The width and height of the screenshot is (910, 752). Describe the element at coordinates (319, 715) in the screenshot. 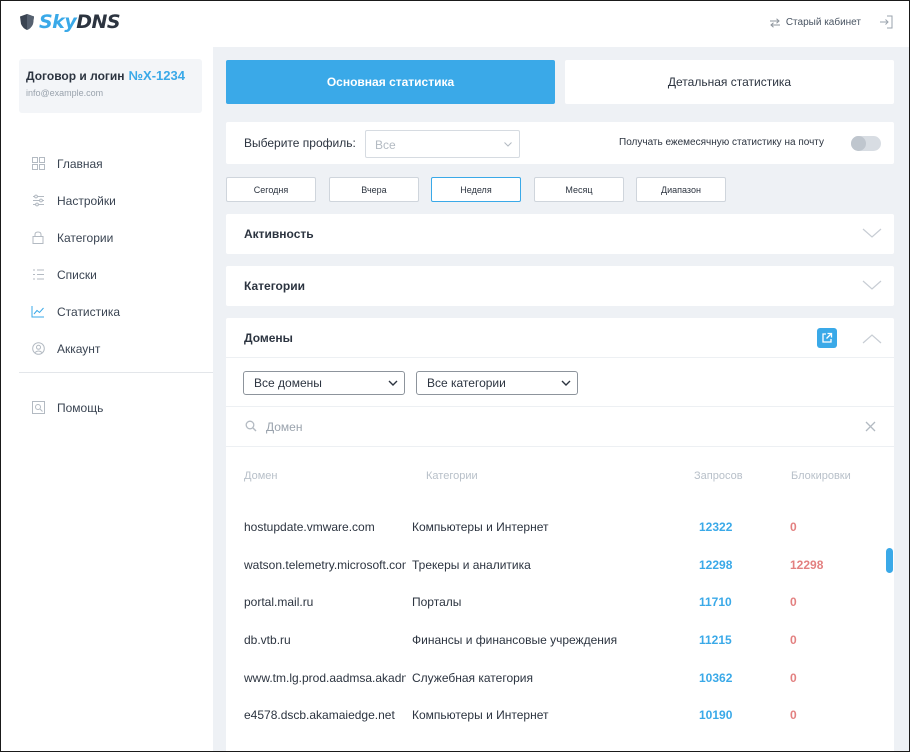

I see `cell-domain: e4578.dscb.akamaiedge.net` at that location.